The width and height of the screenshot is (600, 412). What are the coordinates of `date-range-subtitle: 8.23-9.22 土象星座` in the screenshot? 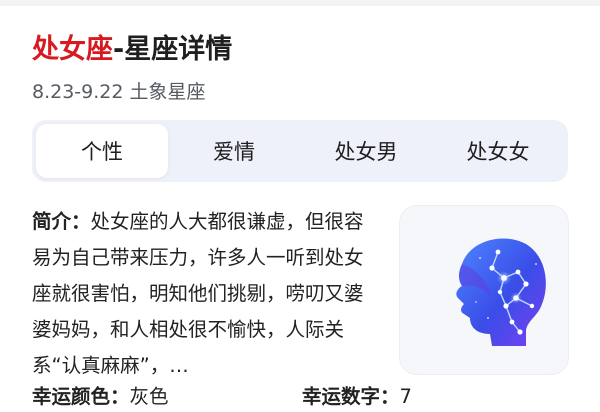 It's located at (119, 92).